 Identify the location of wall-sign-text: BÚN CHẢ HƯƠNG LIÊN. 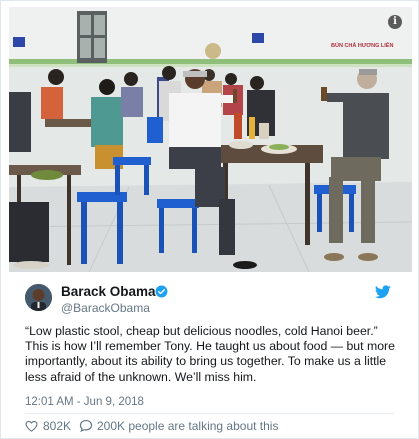
(362, 45).